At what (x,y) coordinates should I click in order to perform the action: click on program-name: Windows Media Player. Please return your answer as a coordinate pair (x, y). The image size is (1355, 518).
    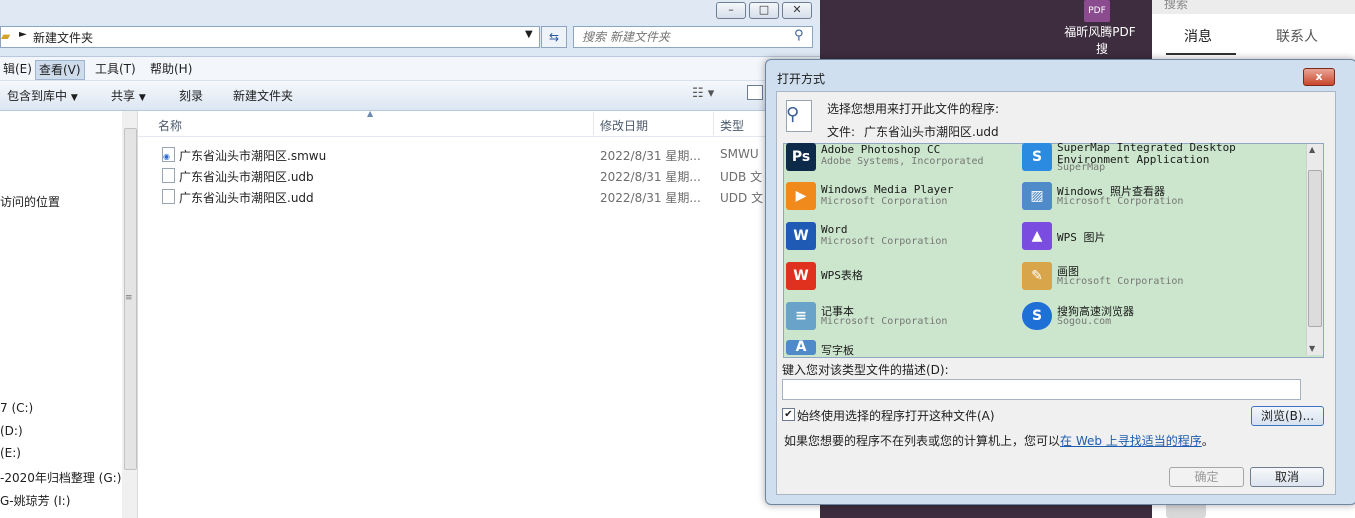
    Looking at the image, I should click on (887, 189).